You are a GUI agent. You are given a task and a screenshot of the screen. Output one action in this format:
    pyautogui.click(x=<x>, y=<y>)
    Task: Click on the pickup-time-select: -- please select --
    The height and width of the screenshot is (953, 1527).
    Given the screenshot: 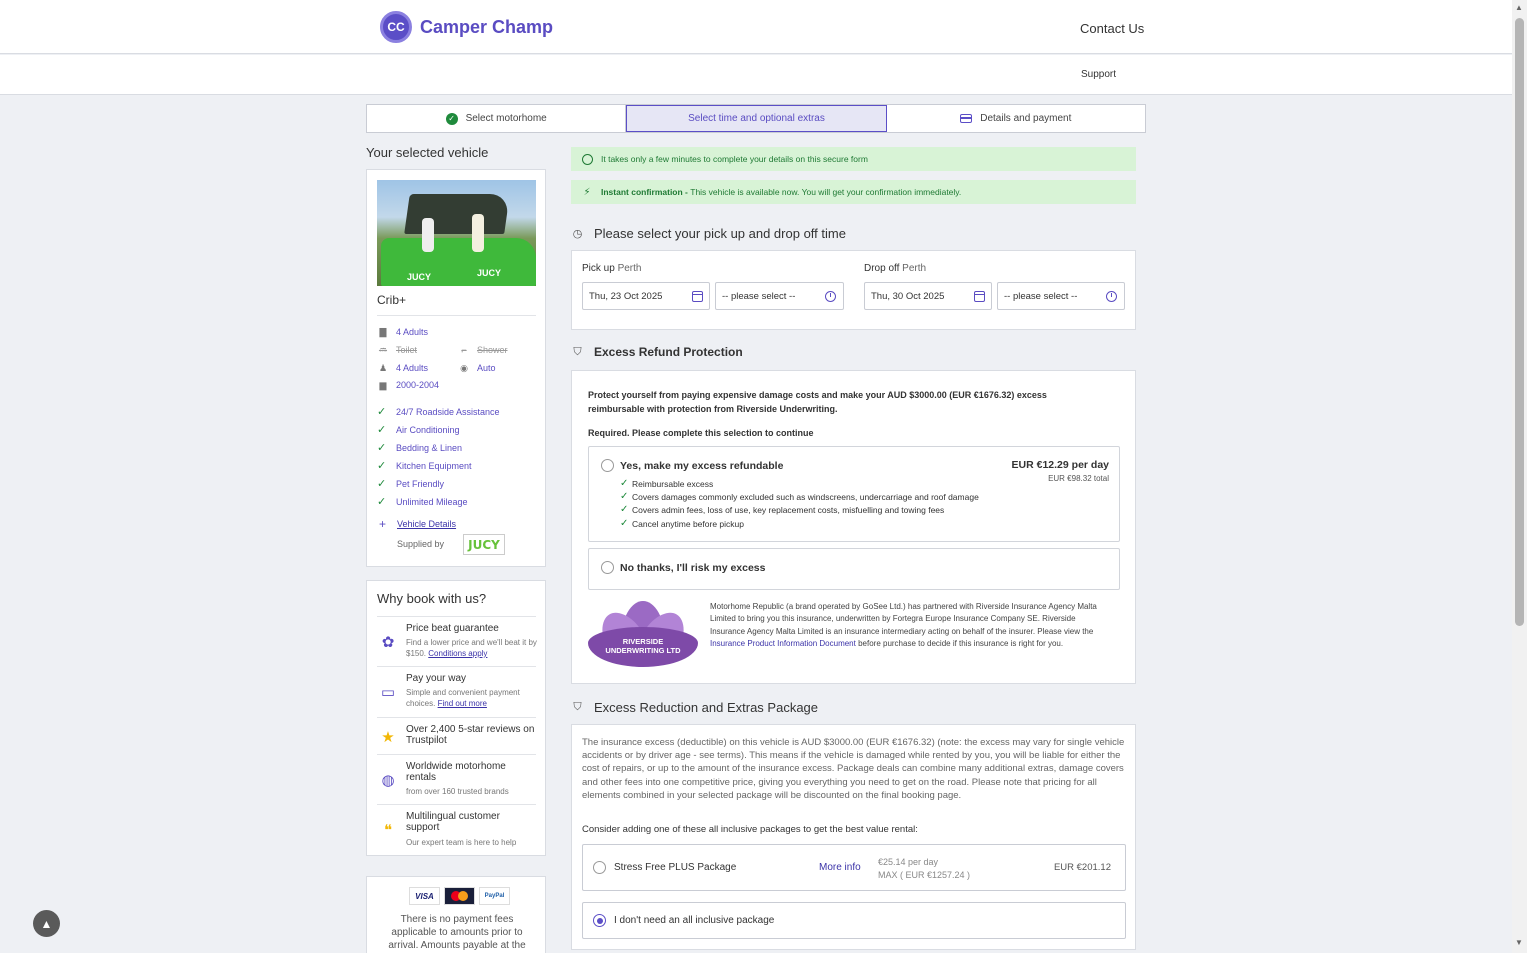 What is the action you would take?
    pyautogui.click(x=779, y=296)
    